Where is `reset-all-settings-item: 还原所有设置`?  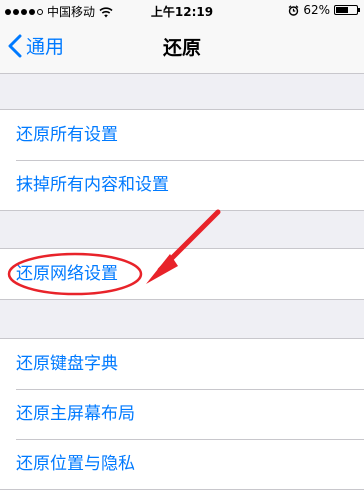 reset-all-settings-item: 还原所有设置 is located at coordinates (182, 135).